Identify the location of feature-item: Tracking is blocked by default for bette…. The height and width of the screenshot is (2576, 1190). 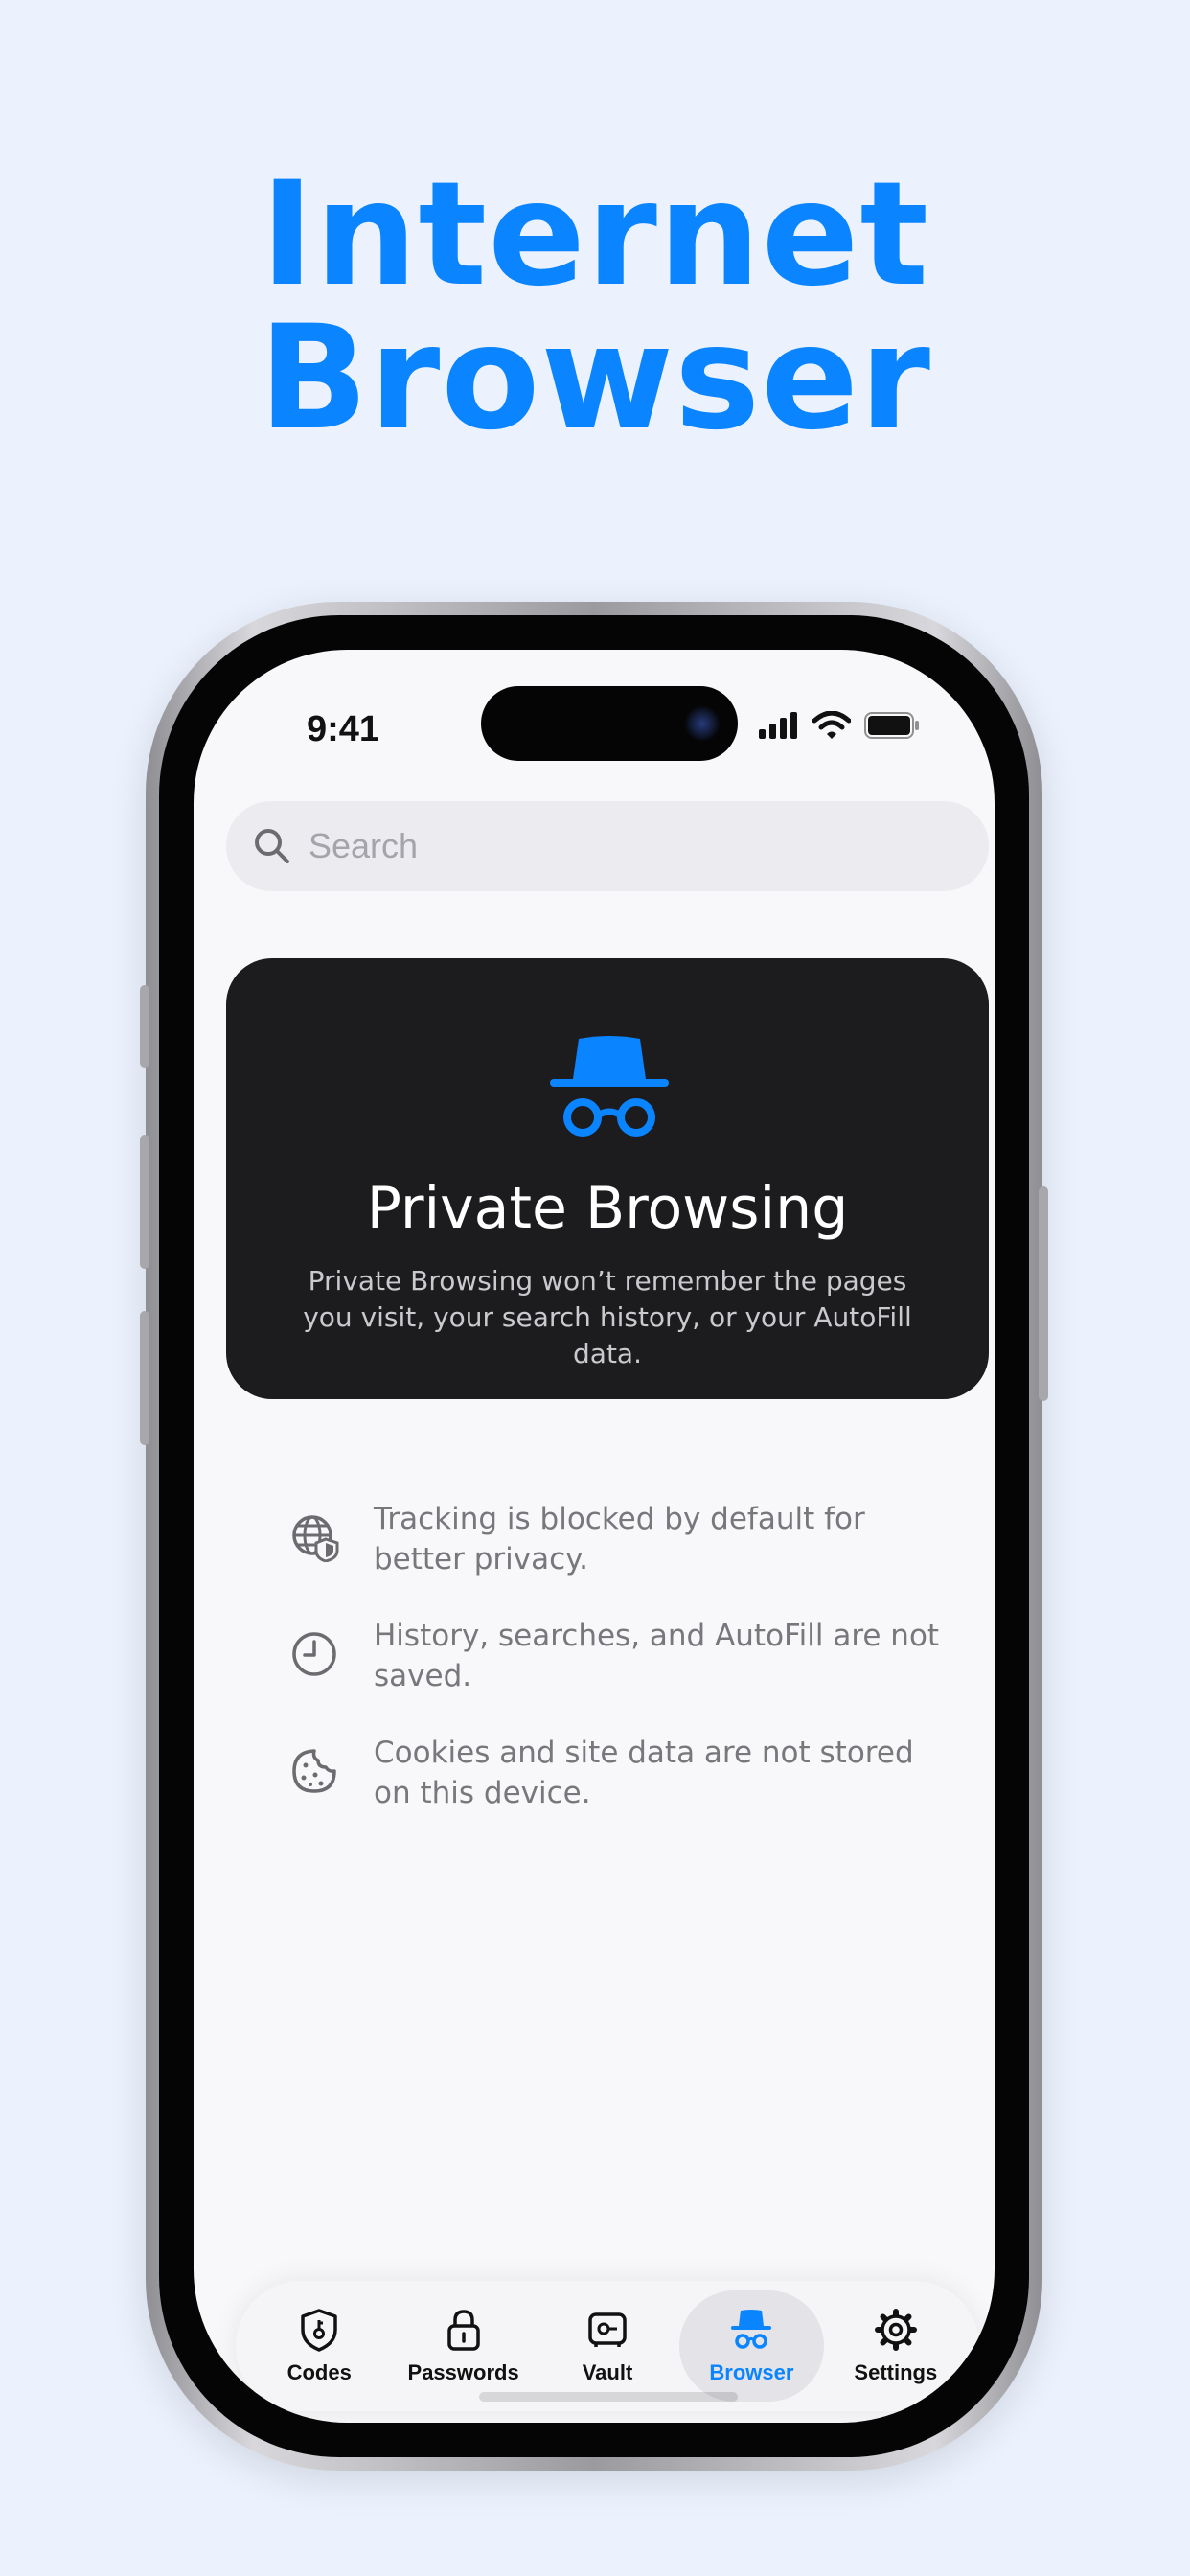
(624, 1539).